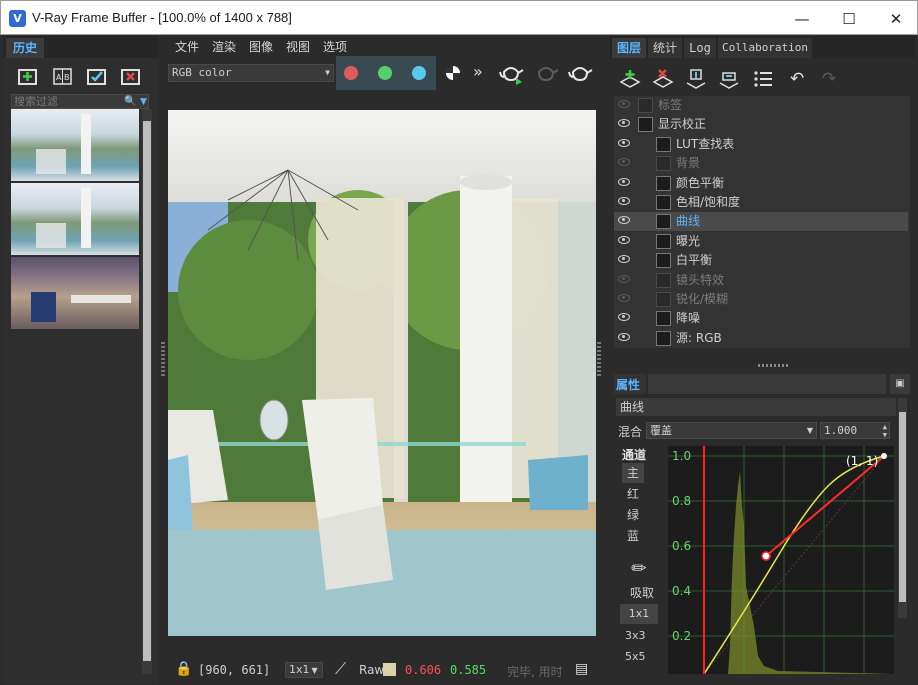 The height and width of the screenshot is (685, 918). Describe the element at coordinates (688, 318) in the screenshot. I see `layer-label: 降噪` at that location.